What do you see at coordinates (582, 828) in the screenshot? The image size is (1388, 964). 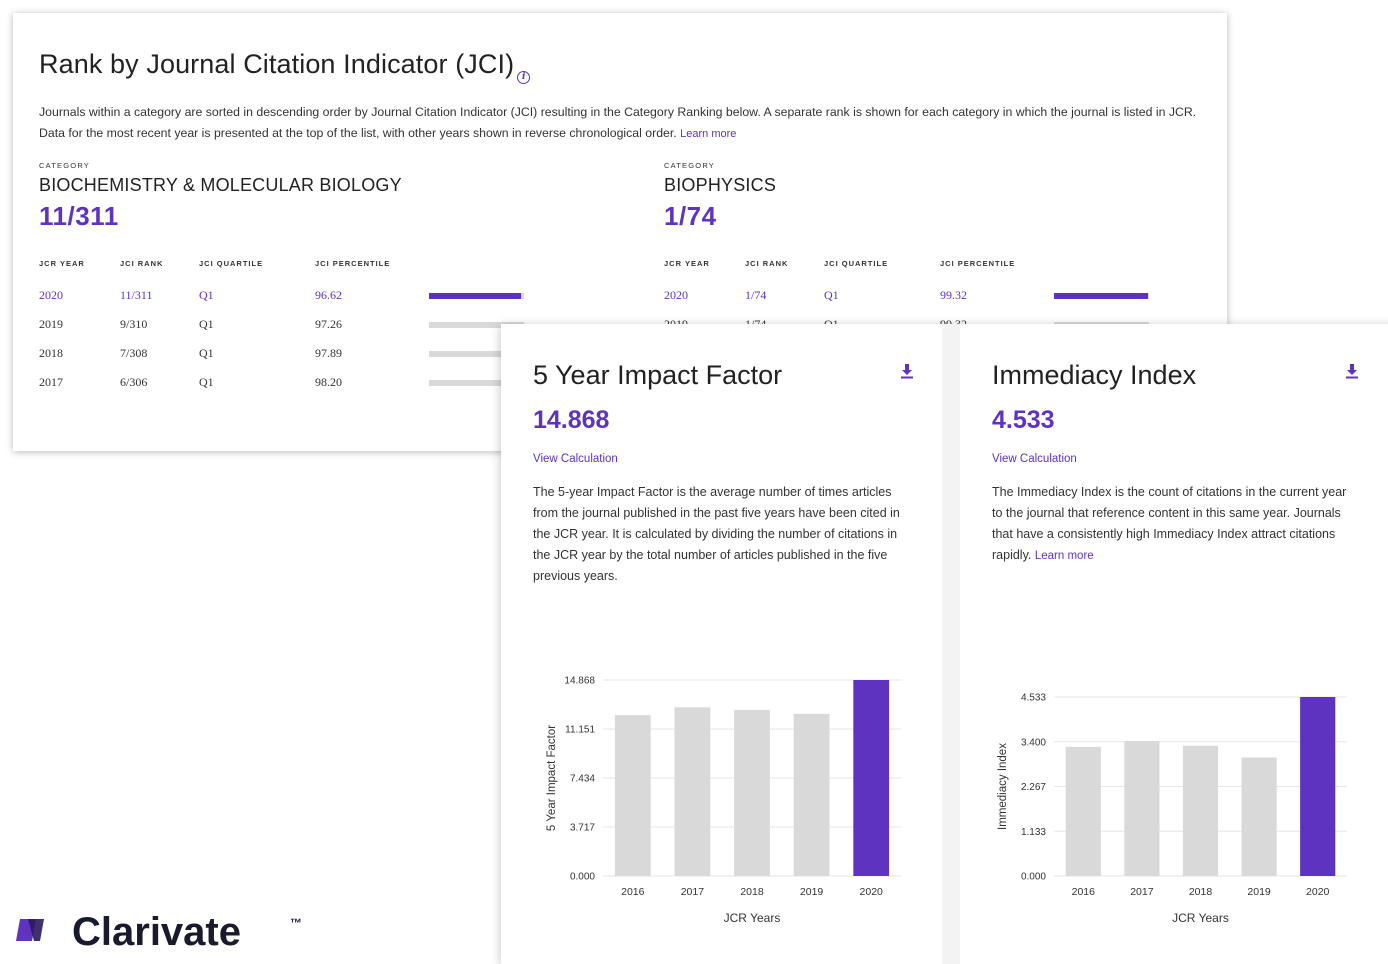 I see `y-tick-label: 3.717` at bounding box center [582, 828].